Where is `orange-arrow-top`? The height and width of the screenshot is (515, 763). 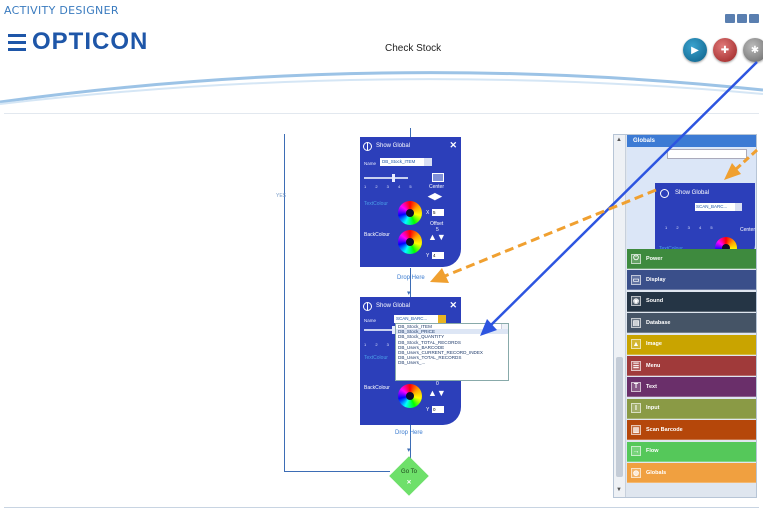 orange-arrow-top is located at coordinates (746, 160).